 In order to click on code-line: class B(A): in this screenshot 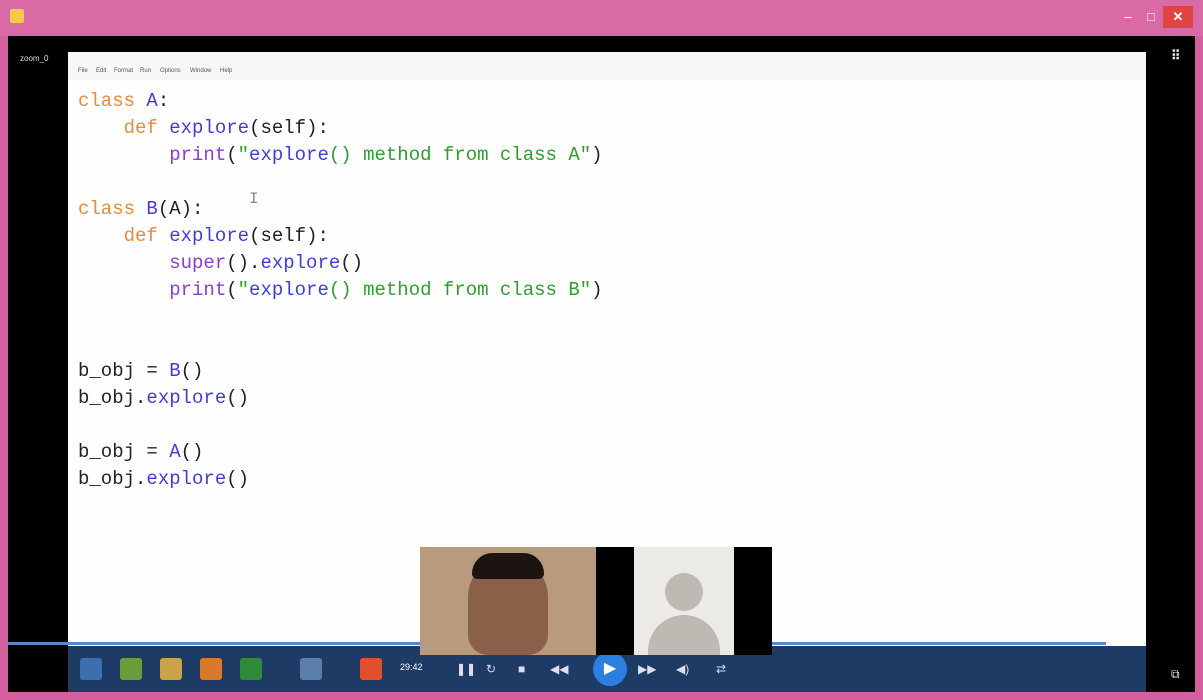, I will do `click(141, 209)`.